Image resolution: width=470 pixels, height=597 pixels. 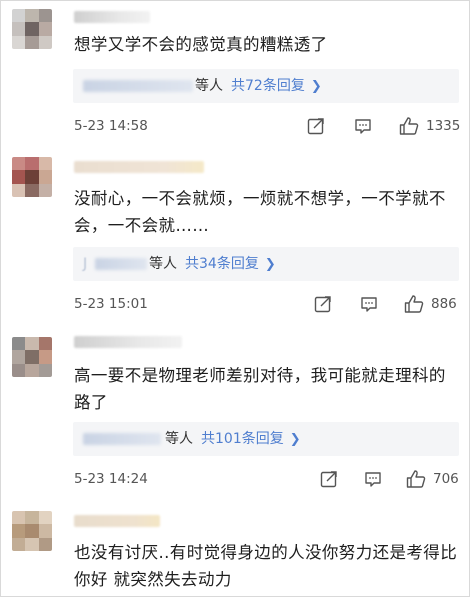 What do you see at coordinates (443, 126) in the screenshot?
I see `like-count: 1335` at bounding box center [443, 126].